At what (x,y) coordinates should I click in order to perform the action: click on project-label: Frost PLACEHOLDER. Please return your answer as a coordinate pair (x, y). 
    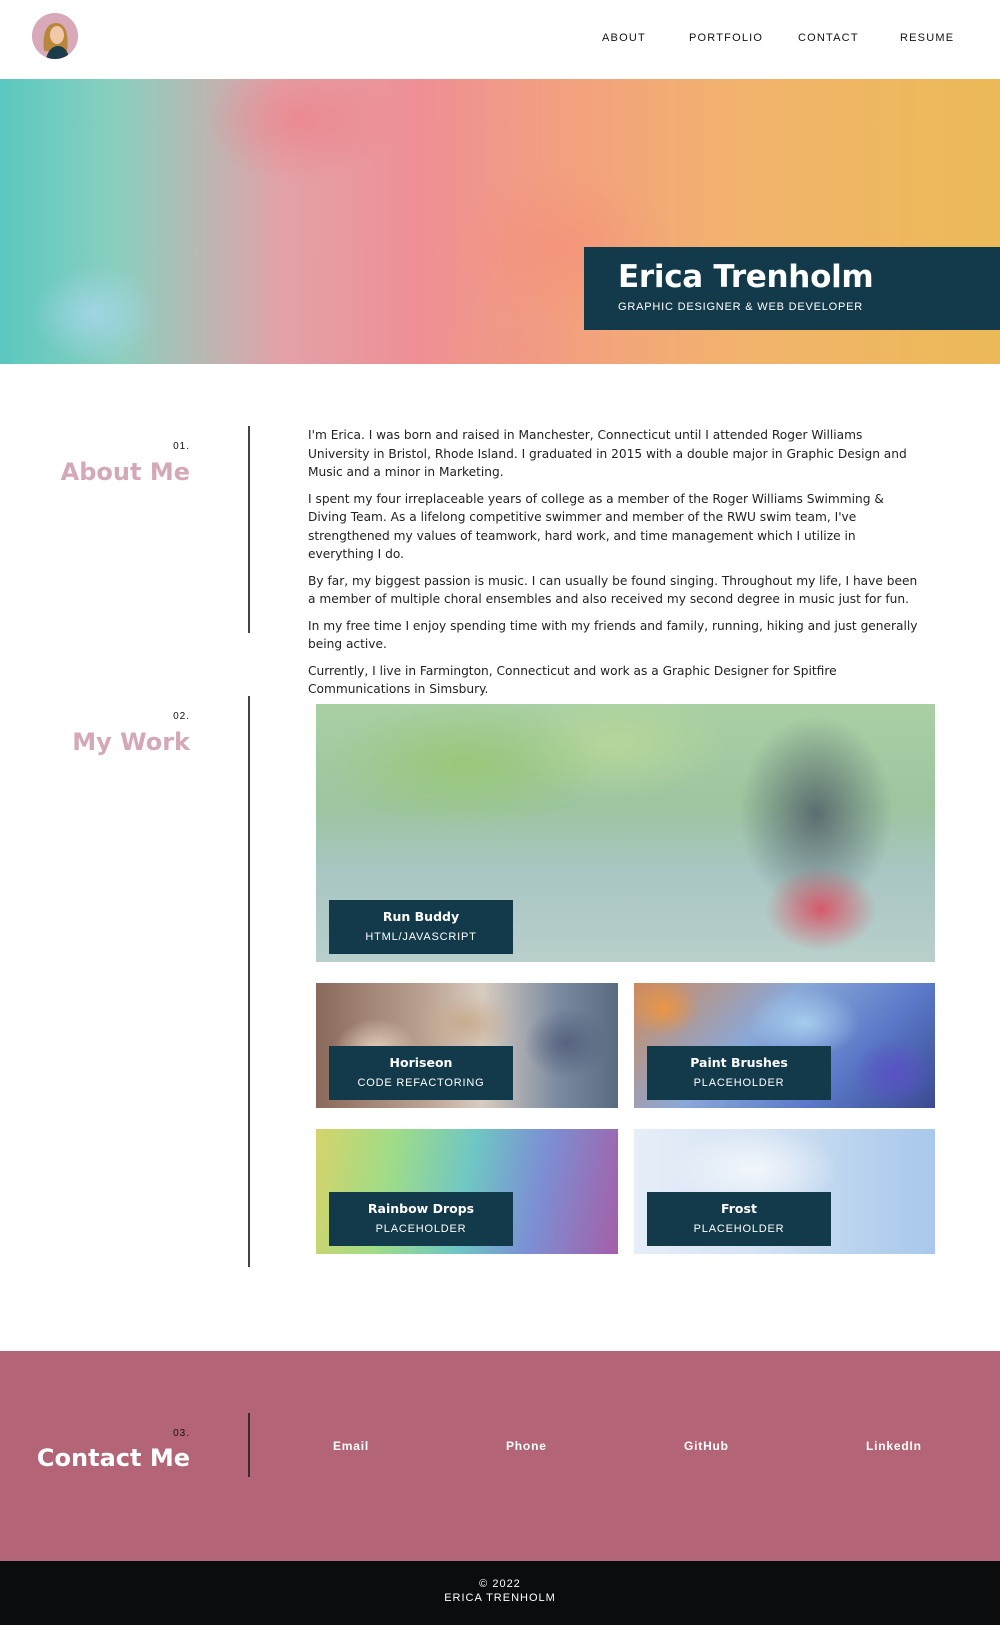
    Looking at the image, I should click on (739, 1219).